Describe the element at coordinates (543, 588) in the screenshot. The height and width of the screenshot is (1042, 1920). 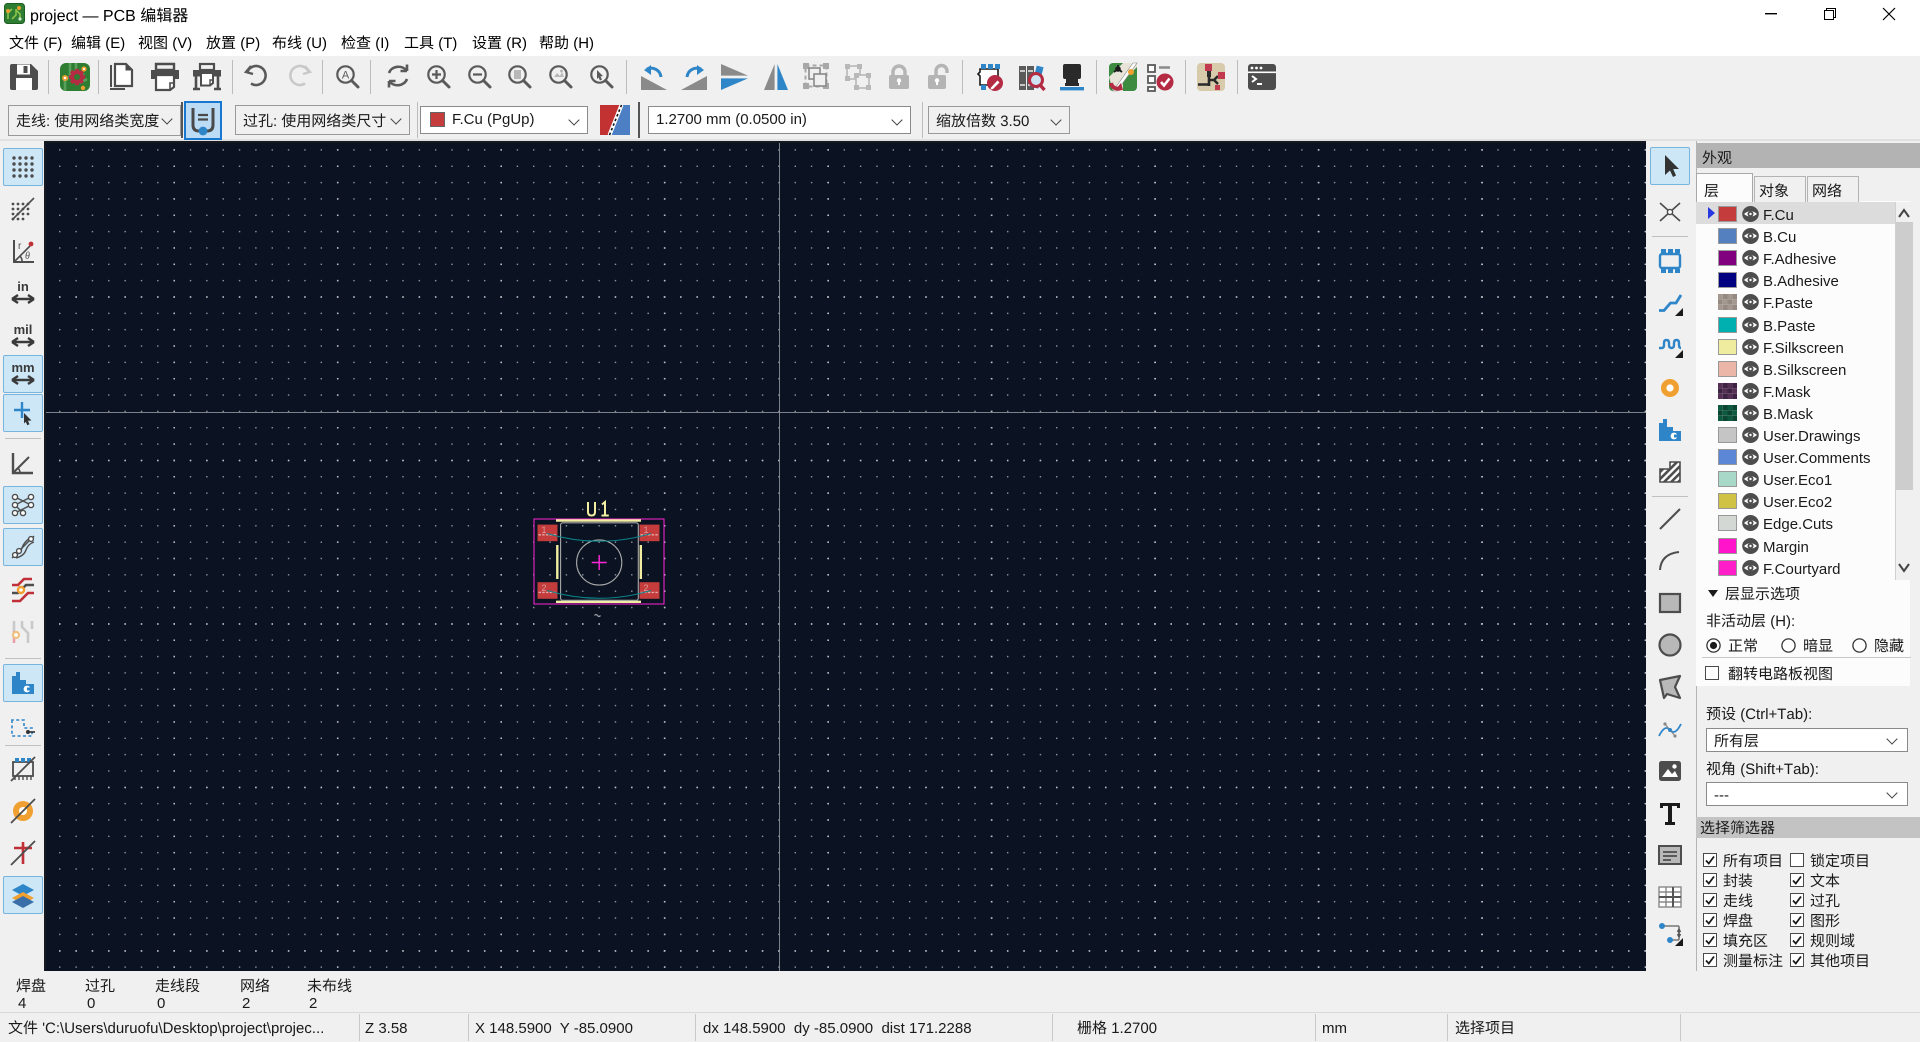
I see `svg-text: 2` at that location.